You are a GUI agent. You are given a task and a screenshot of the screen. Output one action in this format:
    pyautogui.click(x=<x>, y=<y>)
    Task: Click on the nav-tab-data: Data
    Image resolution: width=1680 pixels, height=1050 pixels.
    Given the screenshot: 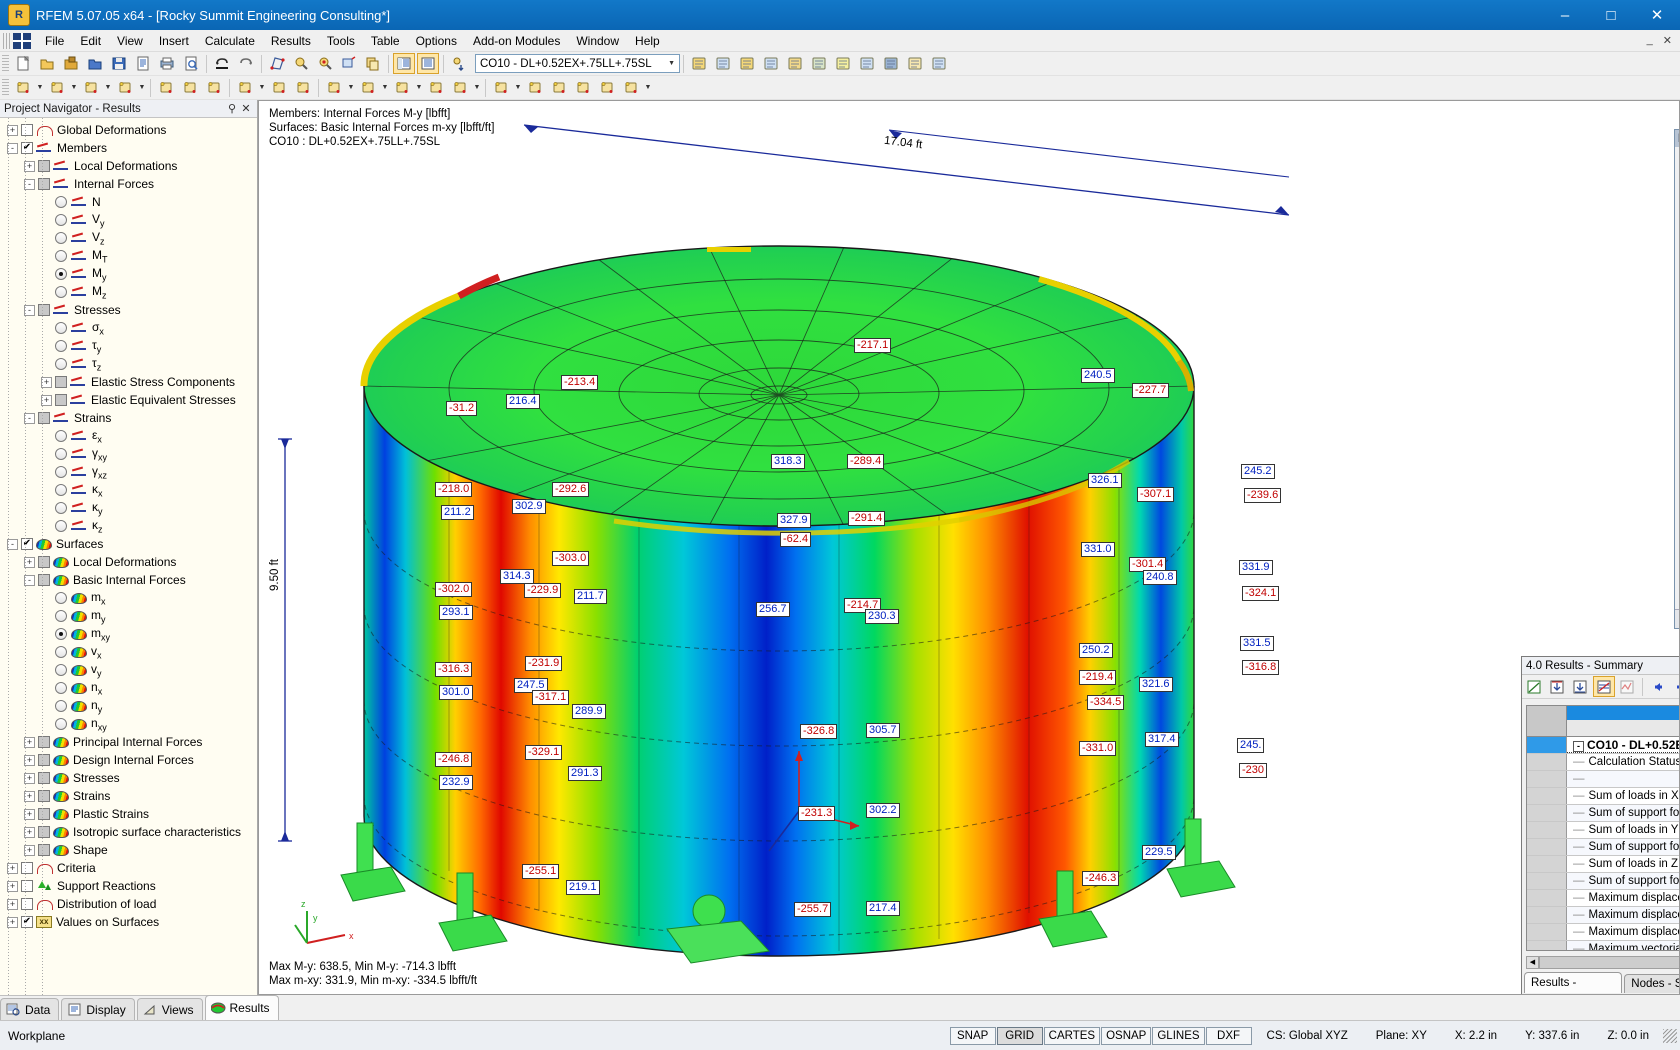 What is the action you would take?
    pyautogui.click(x=30, y=1009)
    